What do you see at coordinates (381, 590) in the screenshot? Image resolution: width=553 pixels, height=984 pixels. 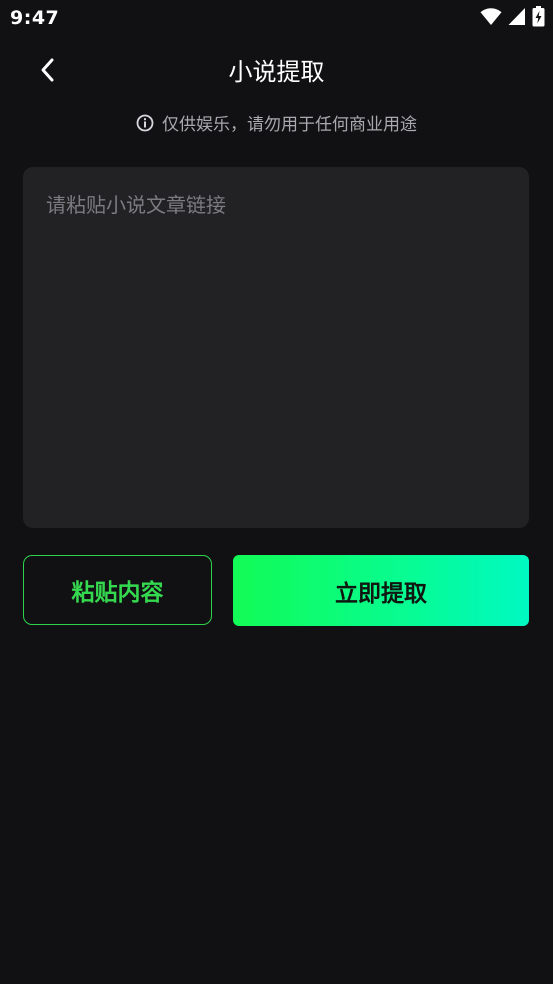 I see `extract-now-button: 立即提取` at bounding box center [381, 590].